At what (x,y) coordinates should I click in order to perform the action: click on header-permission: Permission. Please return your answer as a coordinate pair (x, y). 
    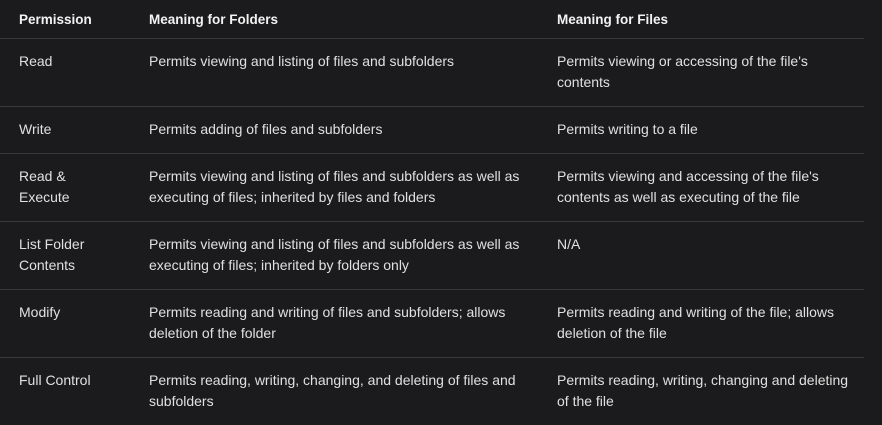
    Looking at the image, I should click on (65, 19).